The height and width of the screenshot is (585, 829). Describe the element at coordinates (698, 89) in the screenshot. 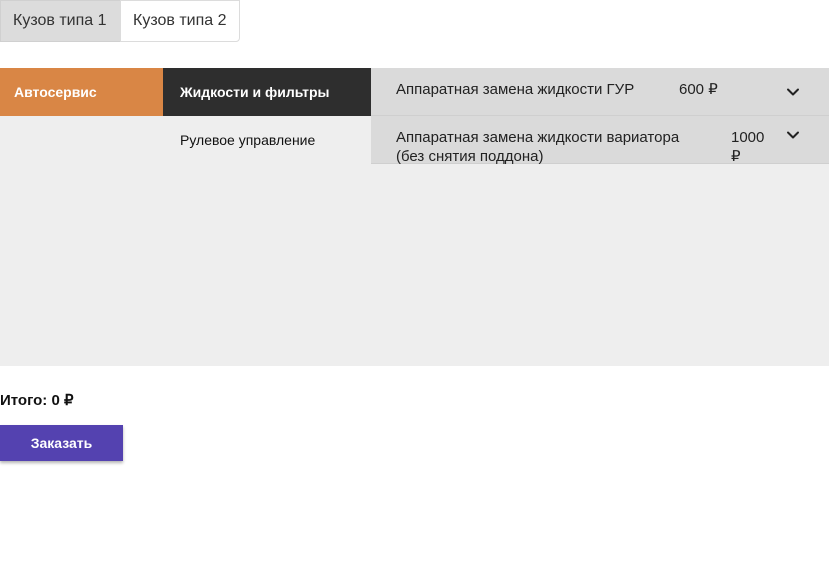

I see `service-price: 600 ₽` at that location.